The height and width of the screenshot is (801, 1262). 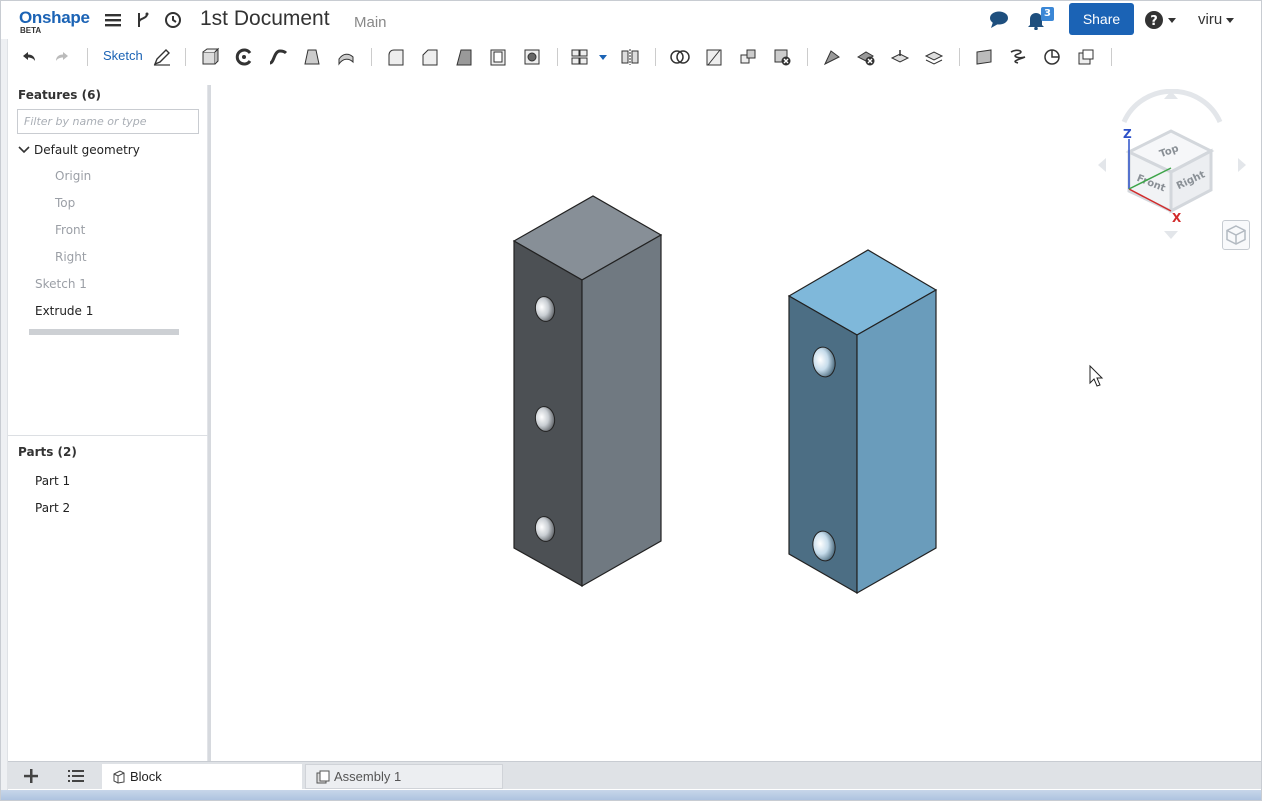 What do you see at coordinates (312, 57) in the screenshot?
I see `loft-icon` at bounding box center [312, 57].